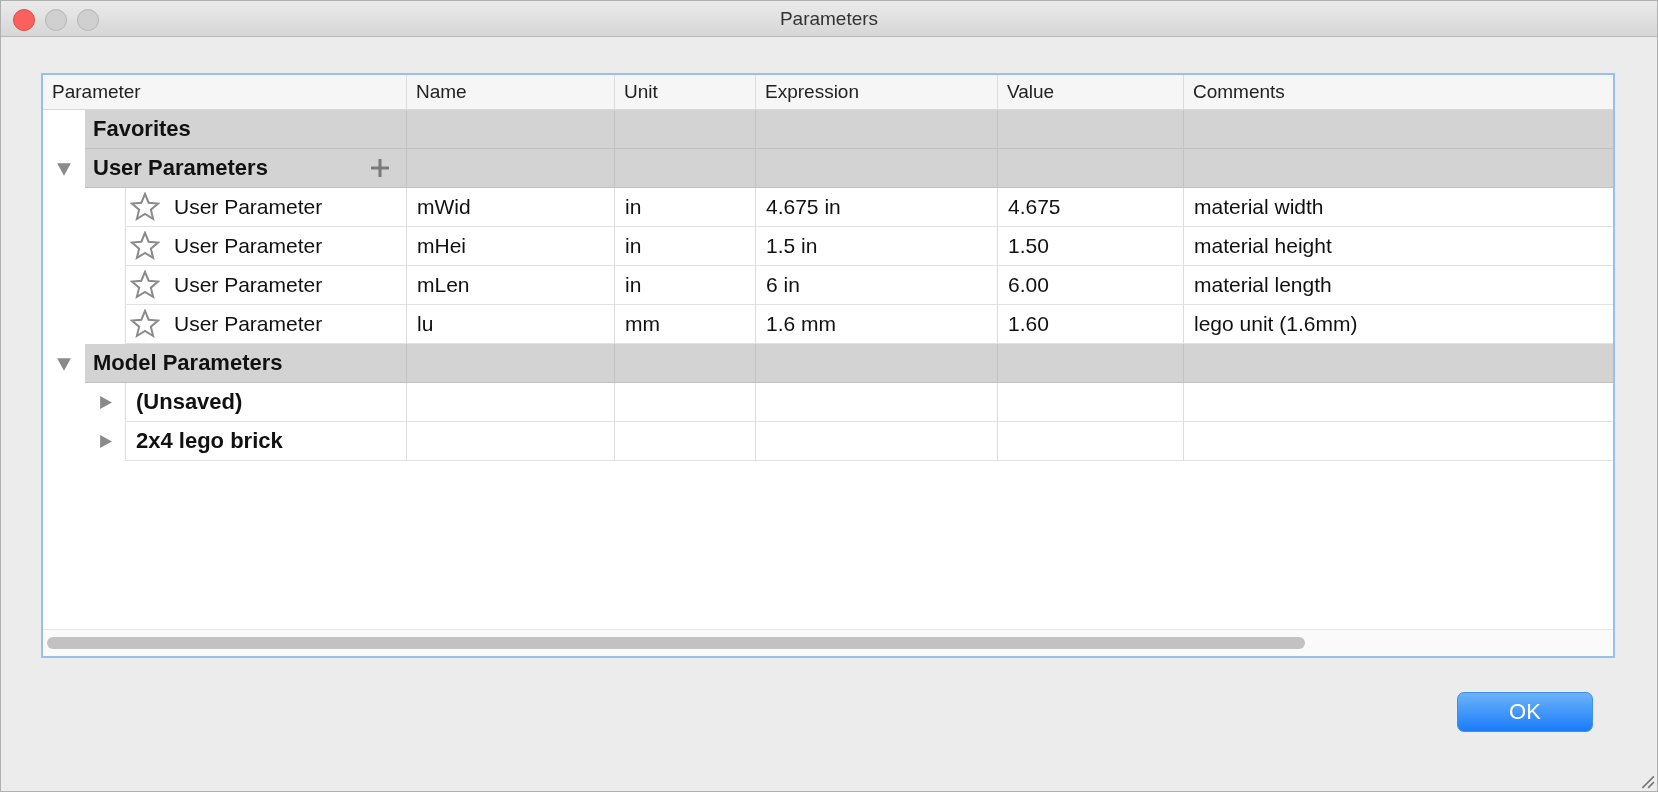 This screenshot has width=1658, height=792. What do you see at coordinates (209, 441) in the screenshot?
I see `model-label: 2x4 lego brick` at bounding box center [209, 441].